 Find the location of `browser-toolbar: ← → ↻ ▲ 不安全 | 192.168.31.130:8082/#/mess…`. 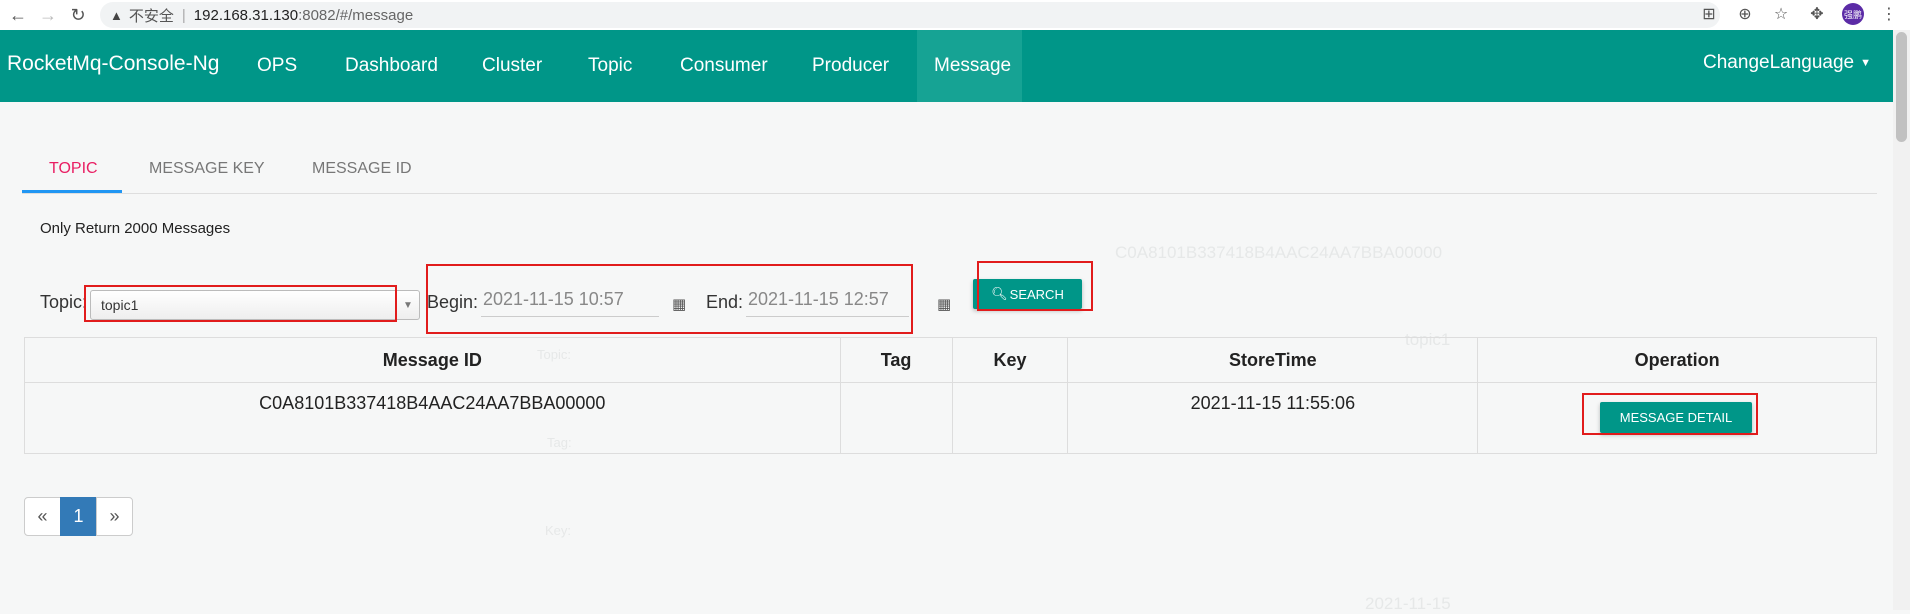

browser-toolbar: ← → ↻ ▲ 不安全 | 192.168.31.130:8082/#/mess… is located at coordinates (955, 15).